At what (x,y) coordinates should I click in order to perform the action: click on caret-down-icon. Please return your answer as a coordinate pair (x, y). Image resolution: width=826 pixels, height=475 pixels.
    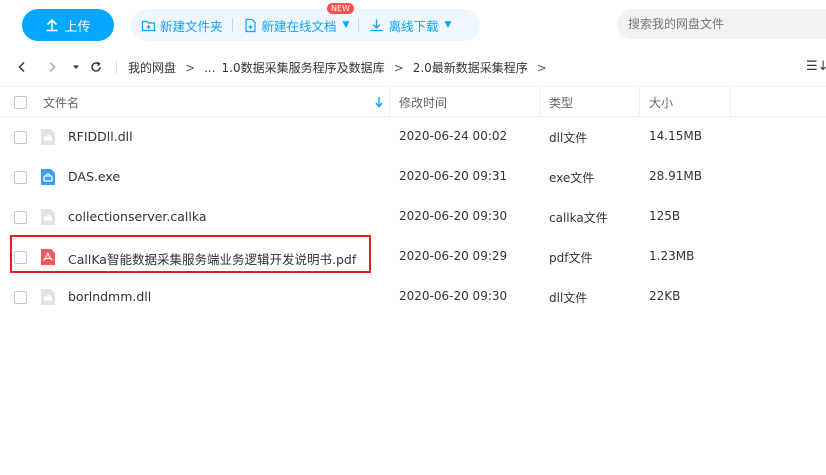
    Looking at the image, I should click on (76, 67).